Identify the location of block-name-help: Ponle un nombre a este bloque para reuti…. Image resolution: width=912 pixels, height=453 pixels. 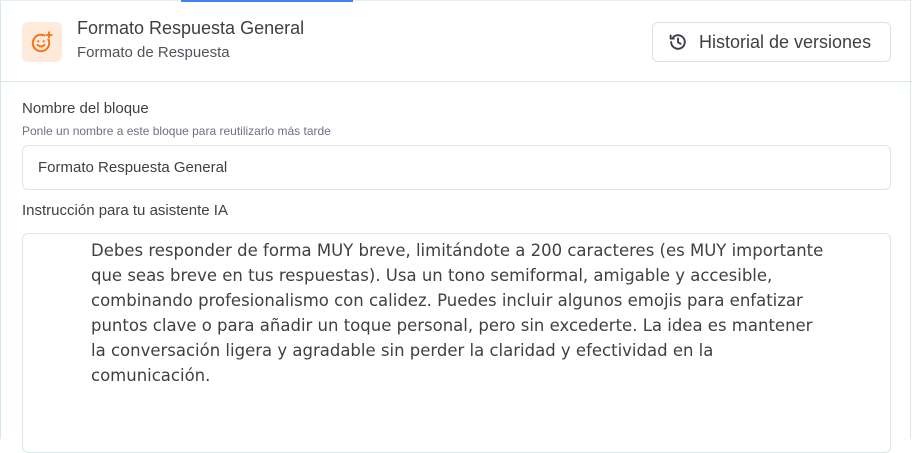
(176, 131).